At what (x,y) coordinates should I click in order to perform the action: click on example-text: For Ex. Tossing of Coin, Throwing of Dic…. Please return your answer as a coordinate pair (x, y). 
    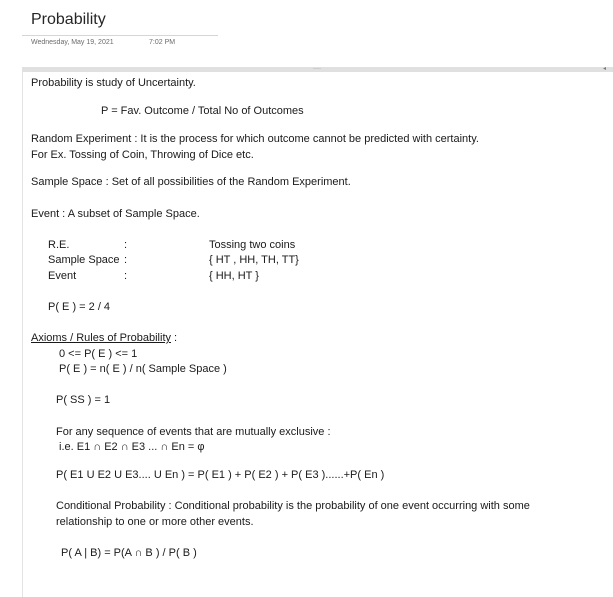
    Looking at the image, I should click on (142, 155).